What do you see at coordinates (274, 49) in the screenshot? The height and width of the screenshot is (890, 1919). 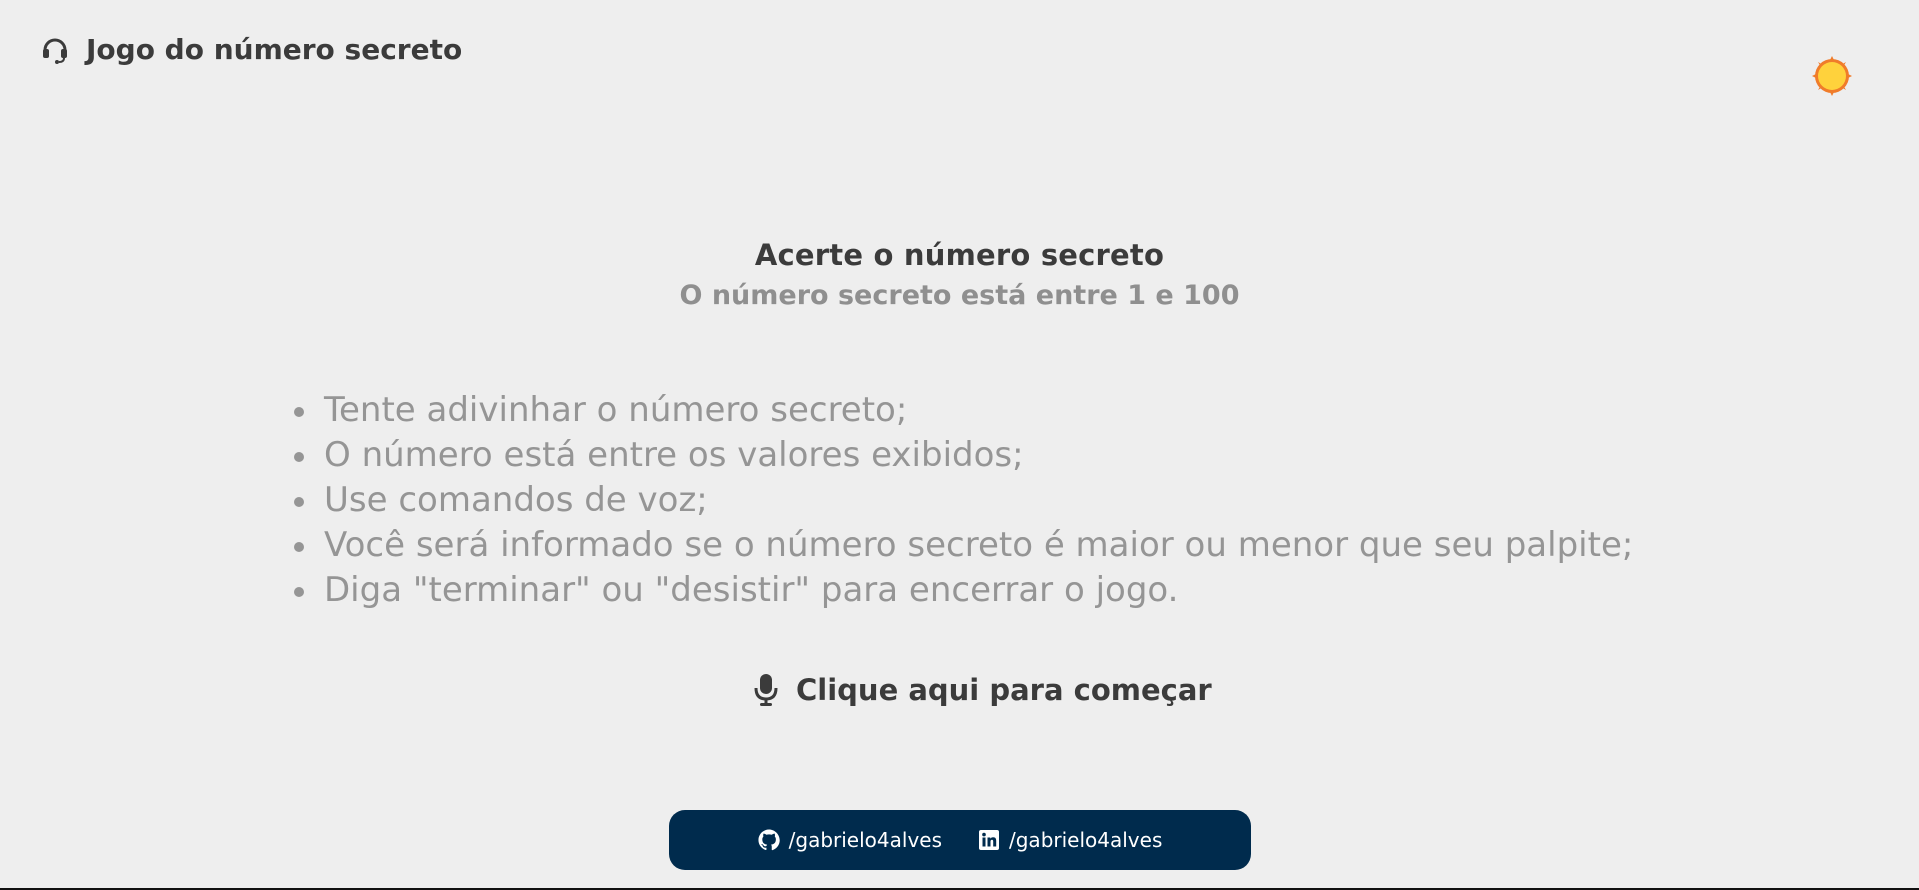 I see `app-title: Jogo do número secreto` at bounding box center [274, 49].